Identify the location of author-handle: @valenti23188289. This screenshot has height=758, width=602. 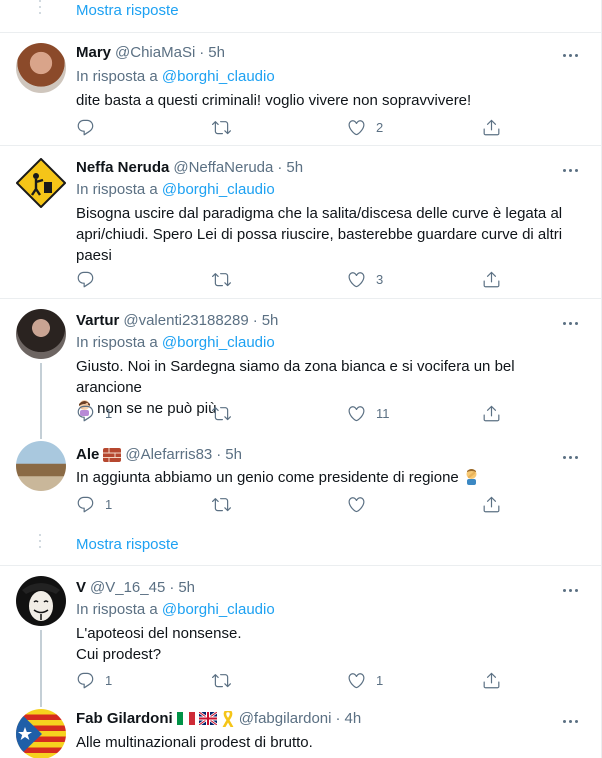
(185, 320).